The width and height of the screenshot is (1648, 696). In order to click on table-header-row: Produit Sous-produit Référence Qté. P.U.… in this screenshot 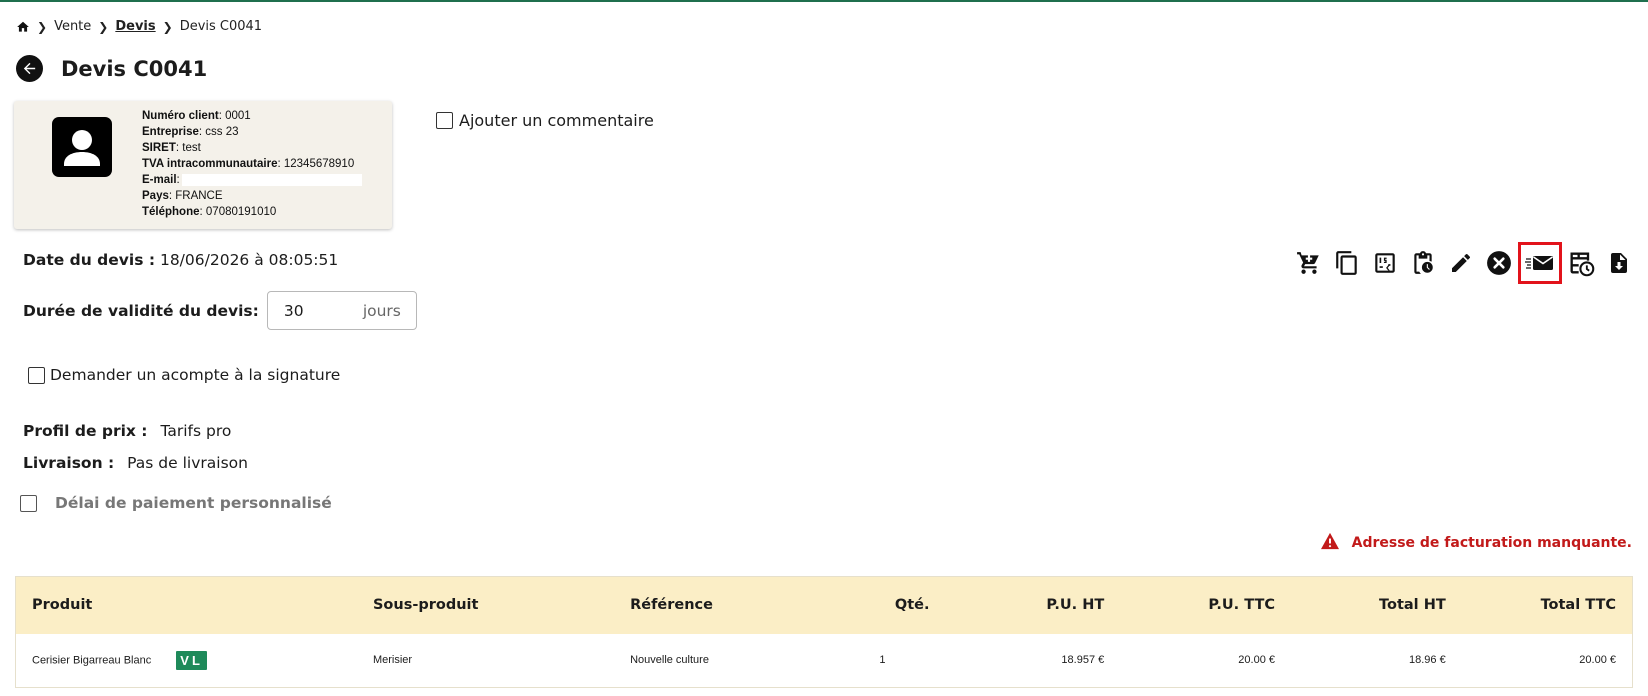, I will do `click(824, 605)`.